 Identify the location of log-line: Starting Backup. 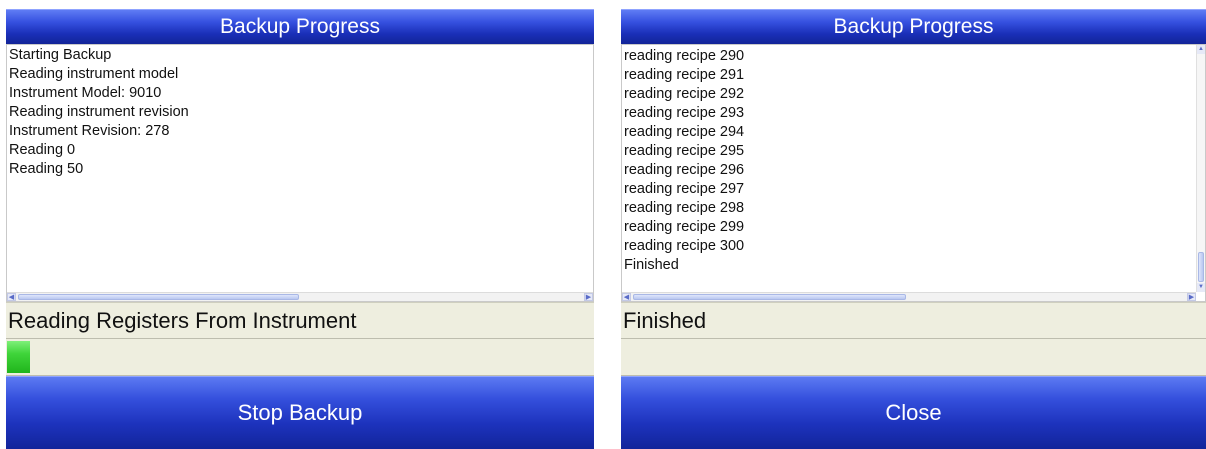
(60, 55).